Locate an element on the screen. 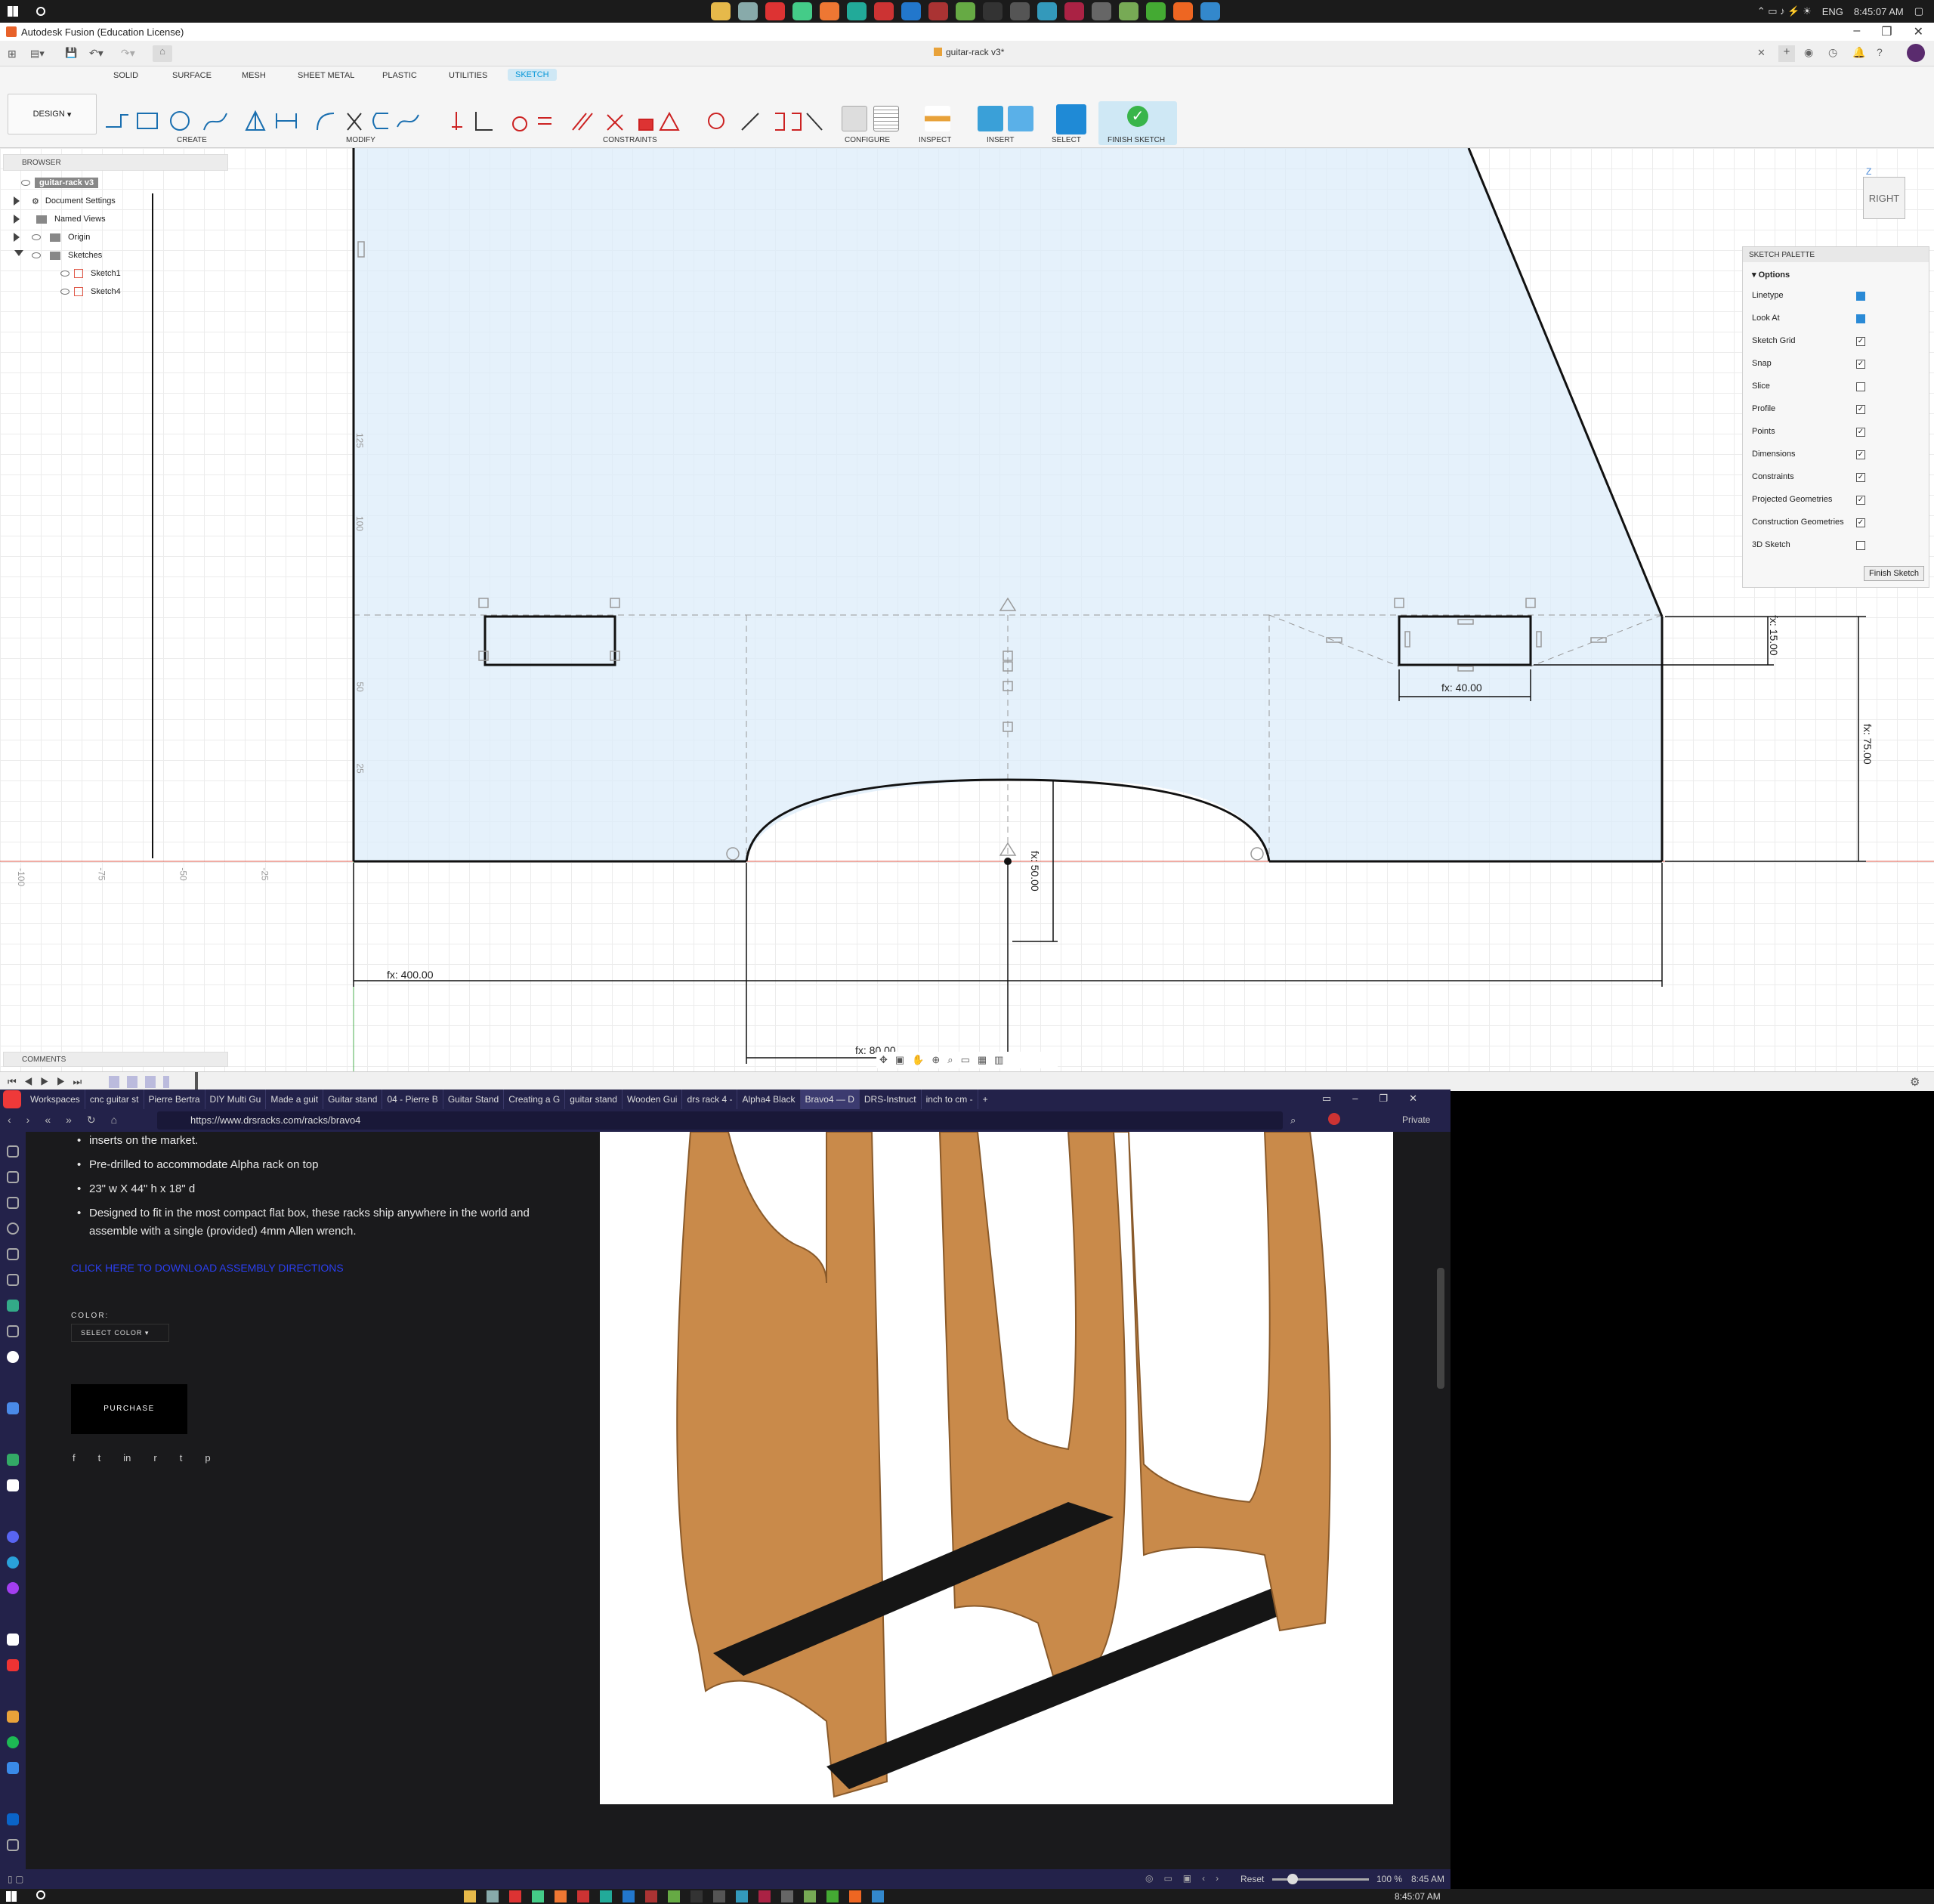 This screenshot has height=1904, width=1934. symmetric-icon is located at coordinates (750, 122).